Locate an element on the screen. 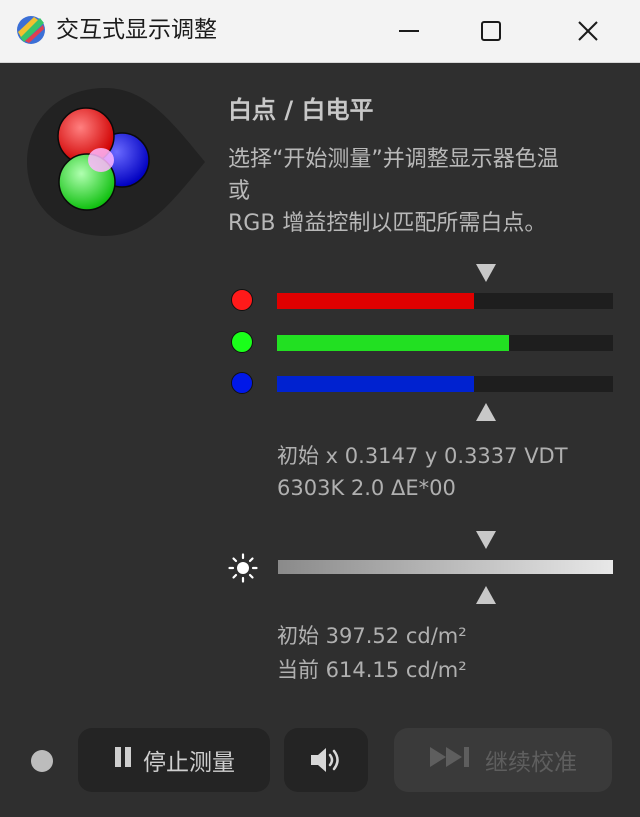 The width and height of the screenshot is (640, 817). speaker-icon is located at coordinates (325, 760).